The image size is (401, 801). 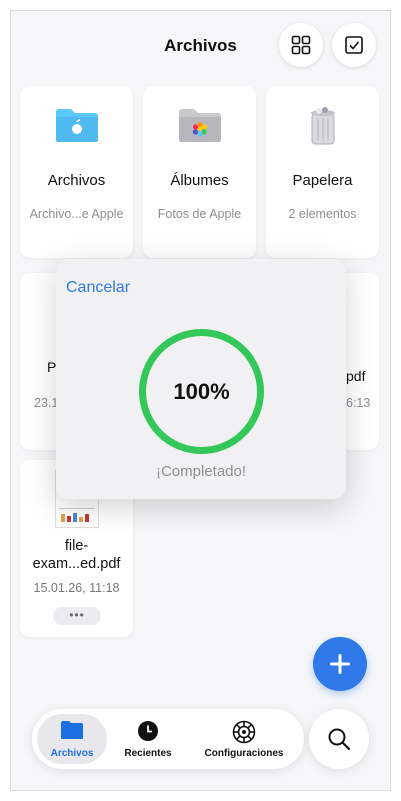 What do you see at coordinates (358, 403) in the screenshot?
I see `hidden-file-date: 6:13` at bounding box center [358, 403].